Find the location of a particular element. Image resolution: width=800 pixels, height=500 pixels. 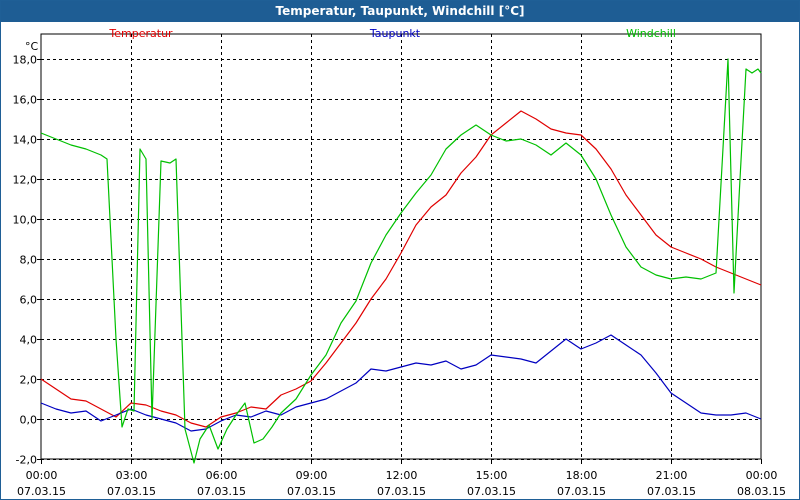

x-tick-time-label: 06:00 is located at coordinates (222, 475).